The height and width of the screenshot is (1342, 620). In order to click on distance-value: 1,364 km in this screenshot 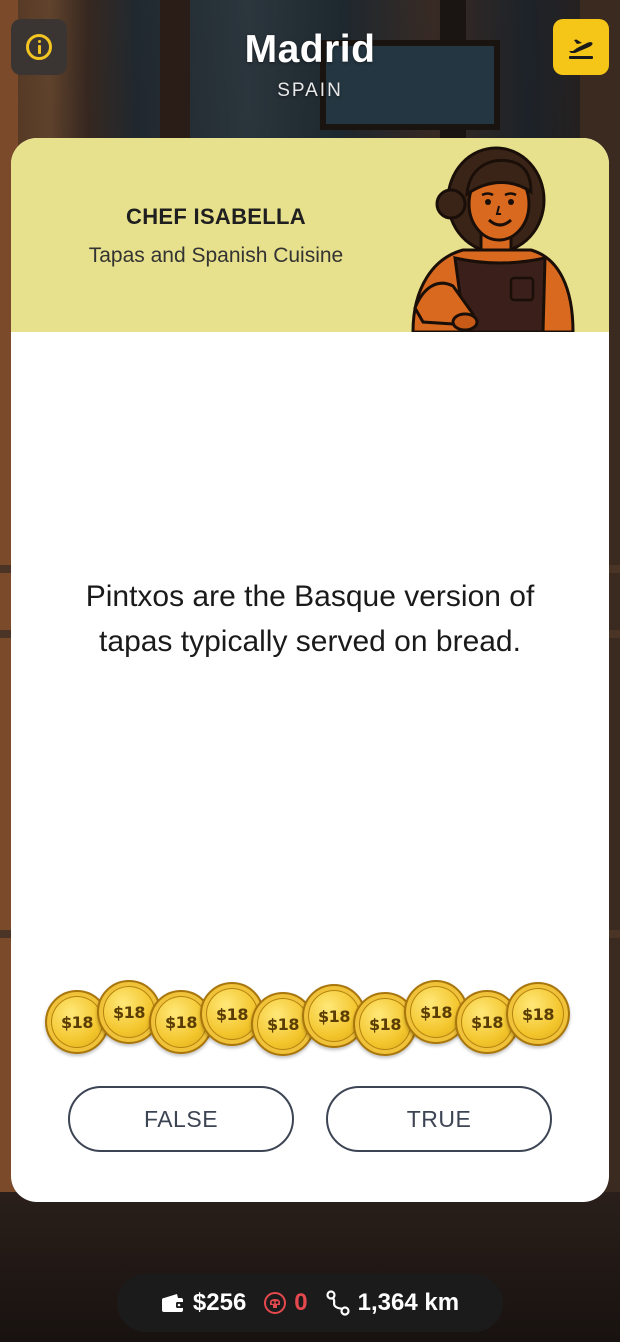, I will do `click(408, 1302)`.